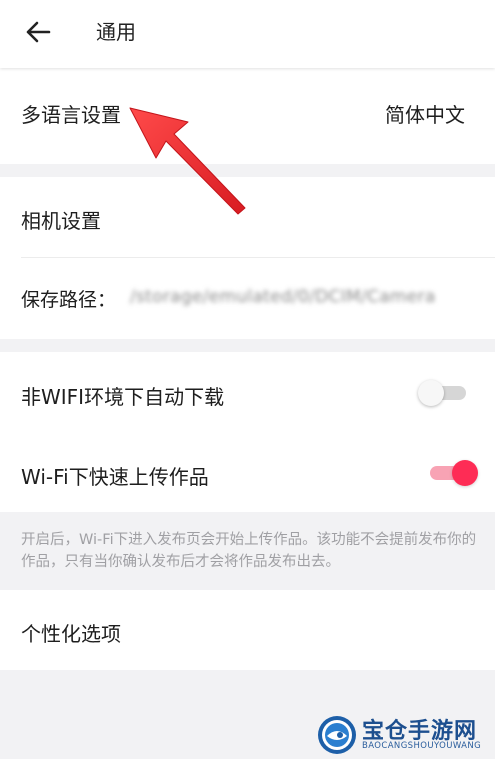 The height and width of the screenshot is (759, 495). I want to click on top-bar: 通用, so click(247, 34).